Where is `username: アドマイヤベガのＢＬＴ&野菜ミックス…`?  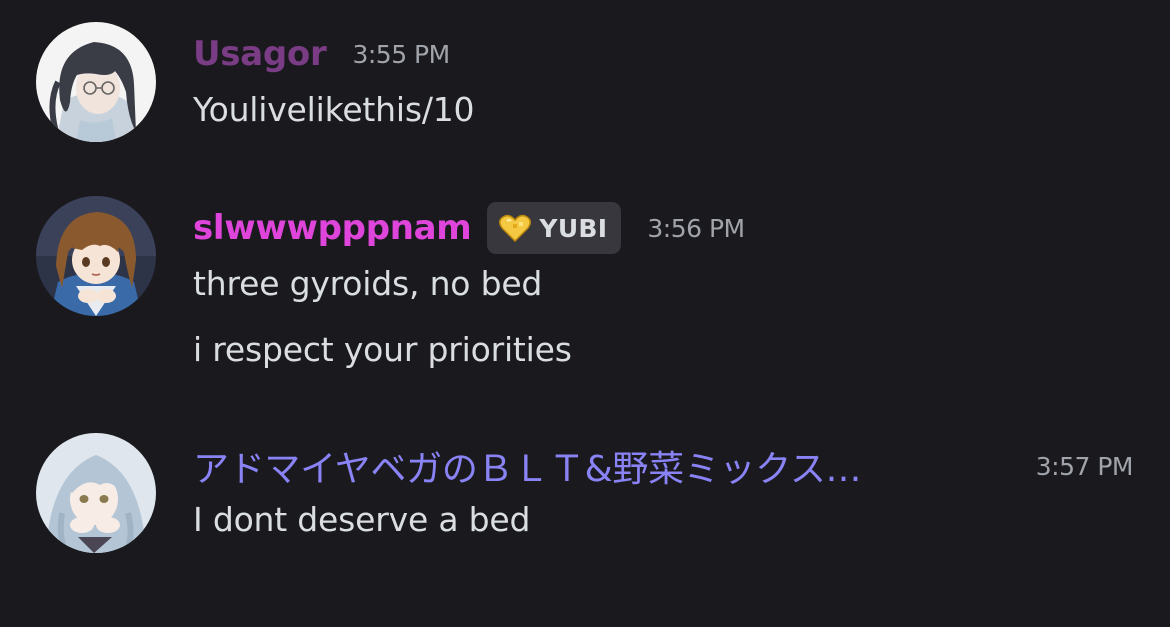 username: アドマイヤベガのＢＬＴ&野菜ミックス… is located at coordinates (527, 466).